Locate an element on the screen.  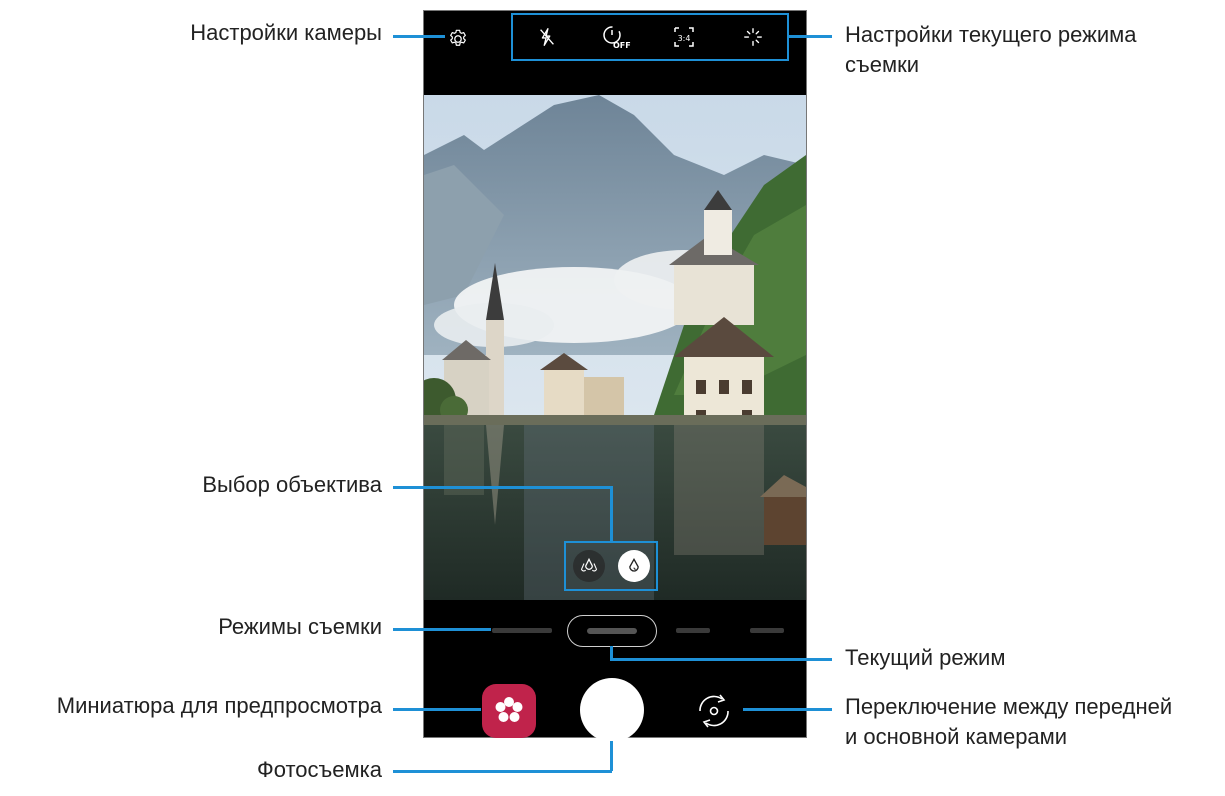
ultra-wide-lens-button is located at coordinates (588, 566).